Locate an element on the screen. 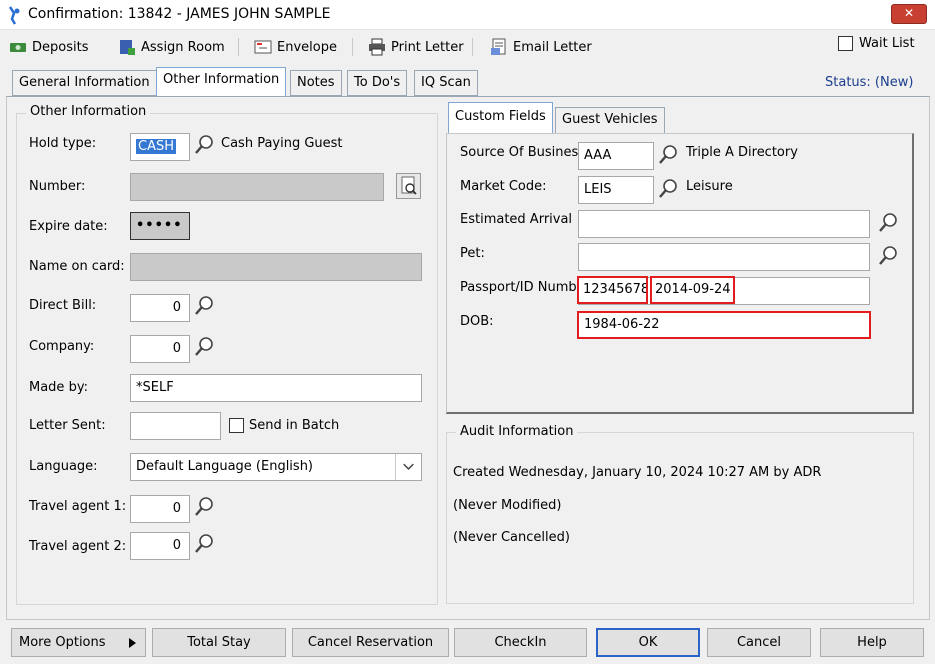 The image size is (935, 664). tab-other-information: Other Information is located at coordinates (221, 82).